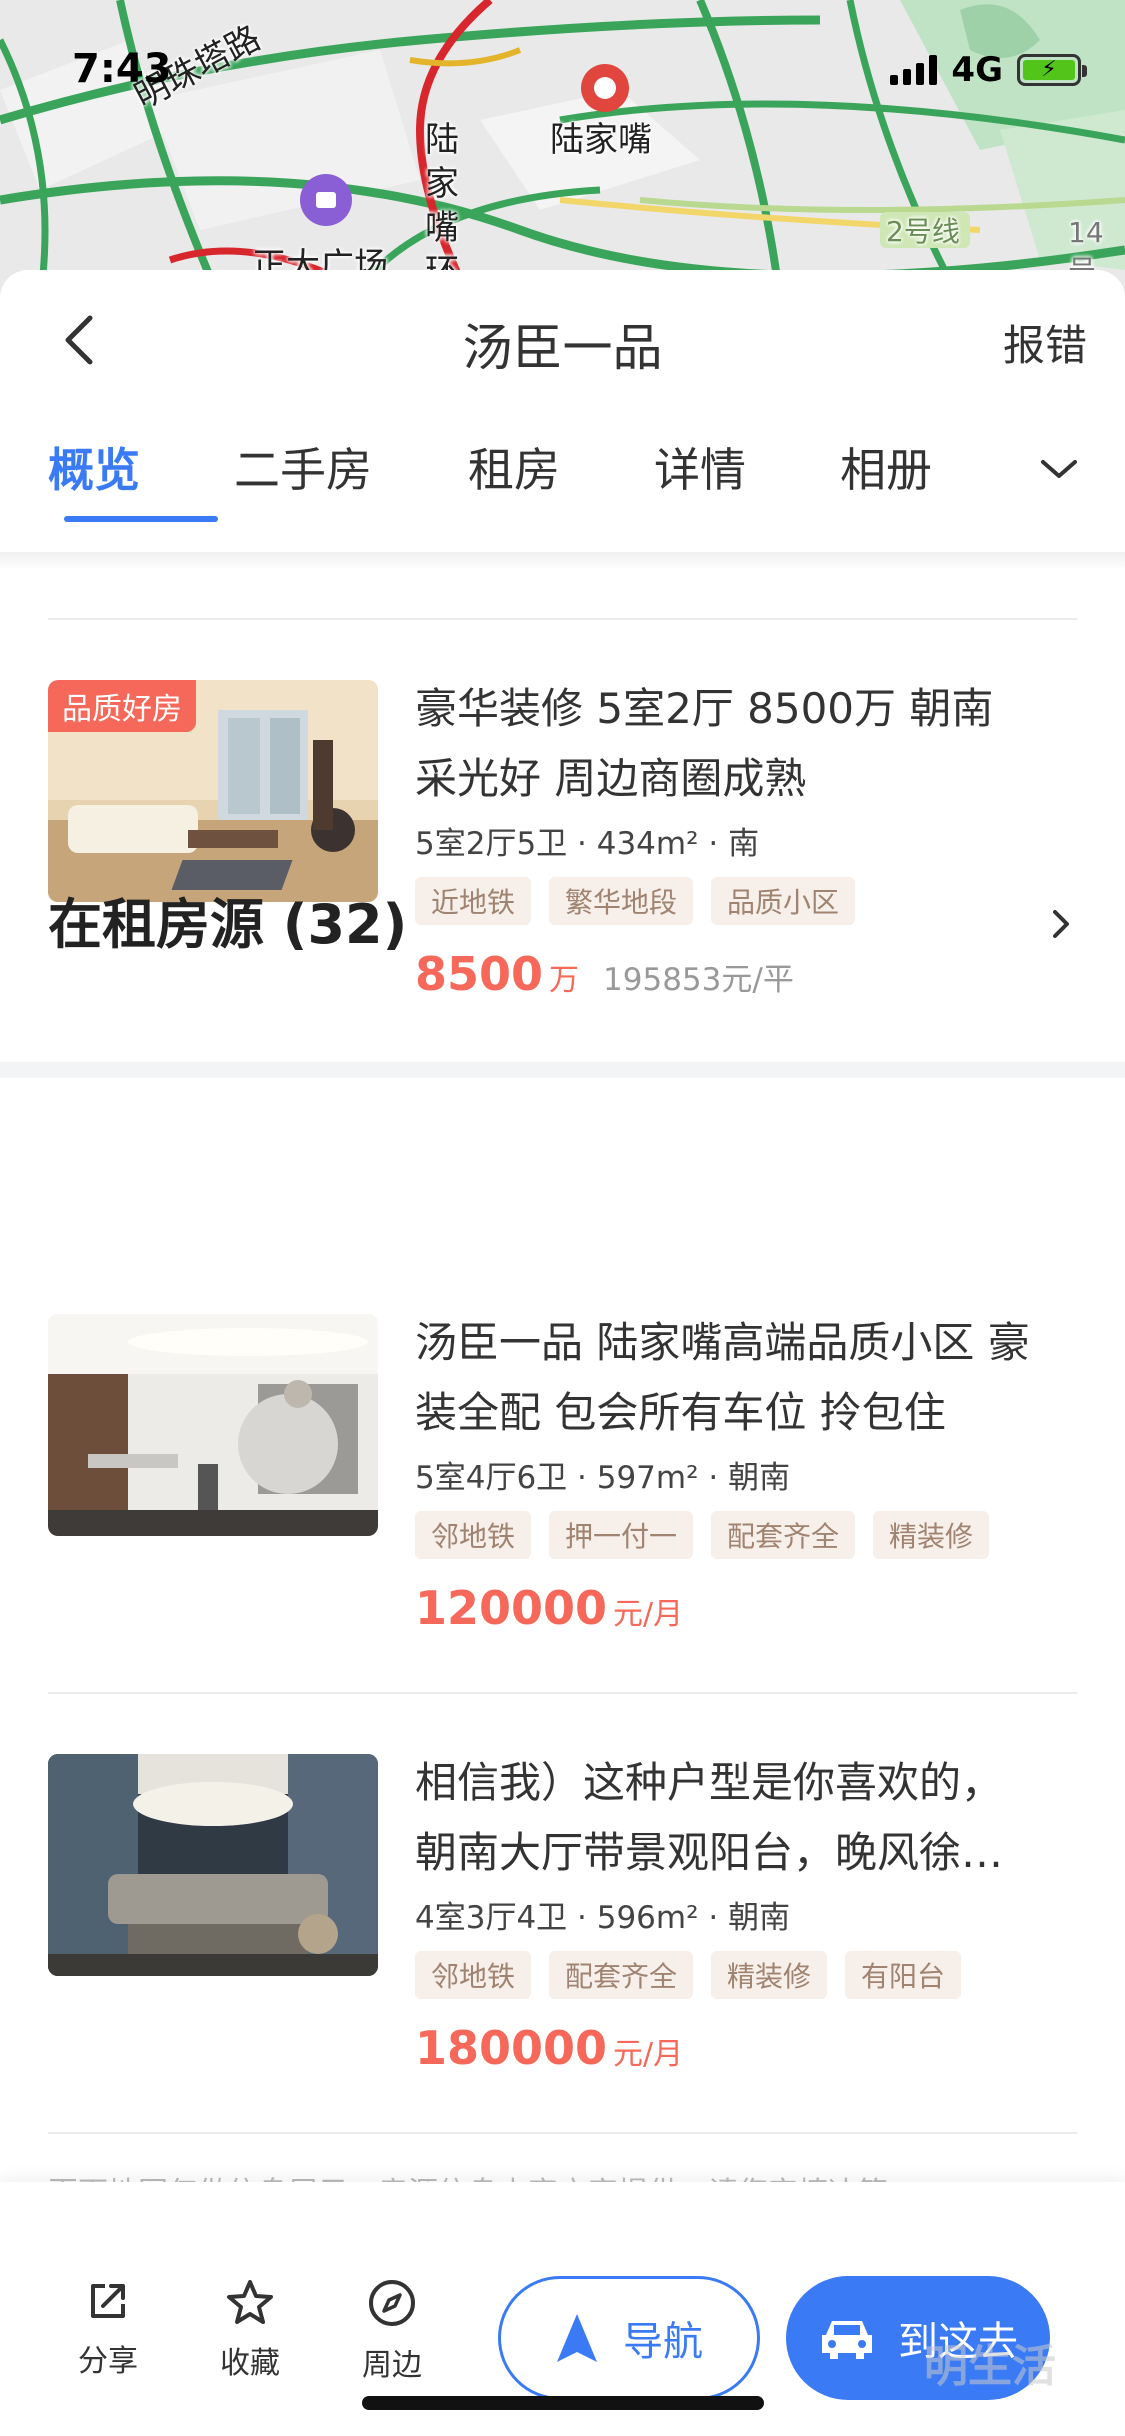 The width and height of the screenshot is (1125, 2436). What do you see at coordinates (108, 2301) in the screenshot?
I see `share-icon` at bounding box center [108, 2301].